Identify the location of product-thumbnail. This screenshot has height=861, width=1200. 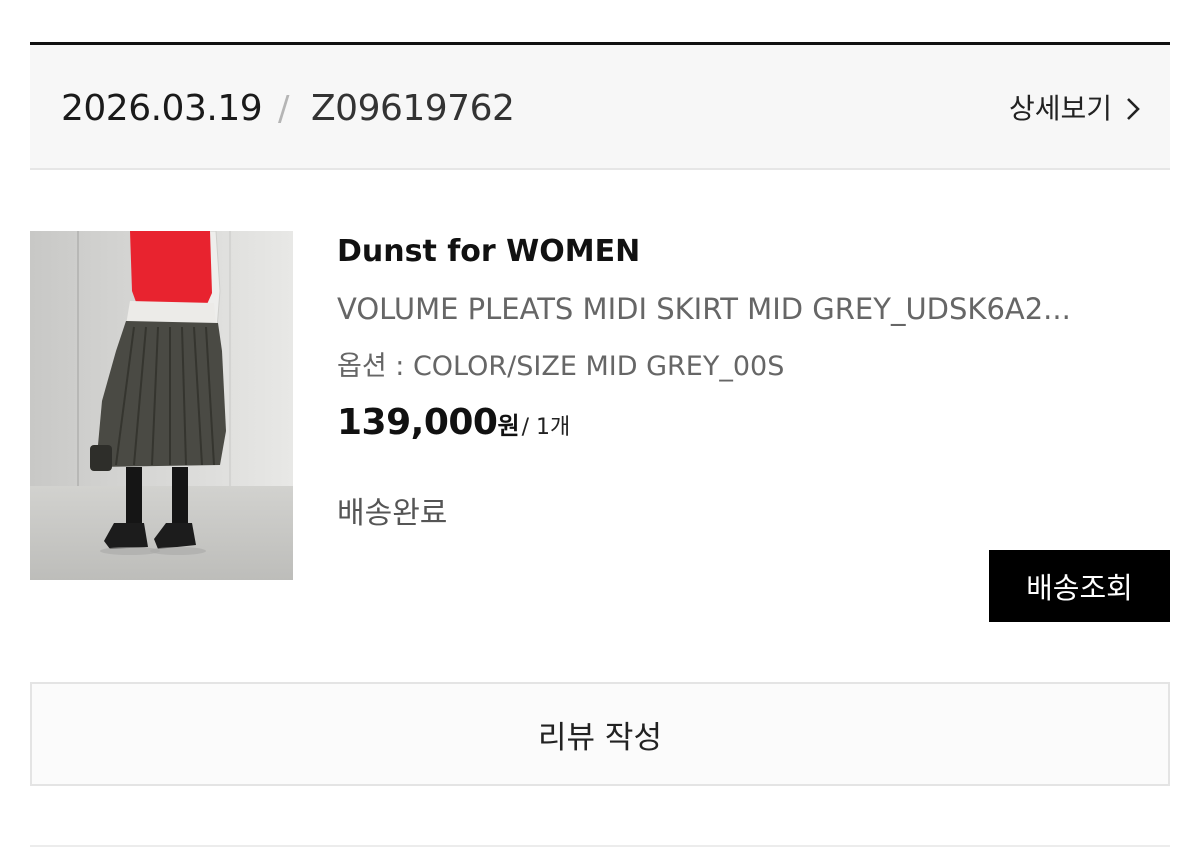
(161, 405).